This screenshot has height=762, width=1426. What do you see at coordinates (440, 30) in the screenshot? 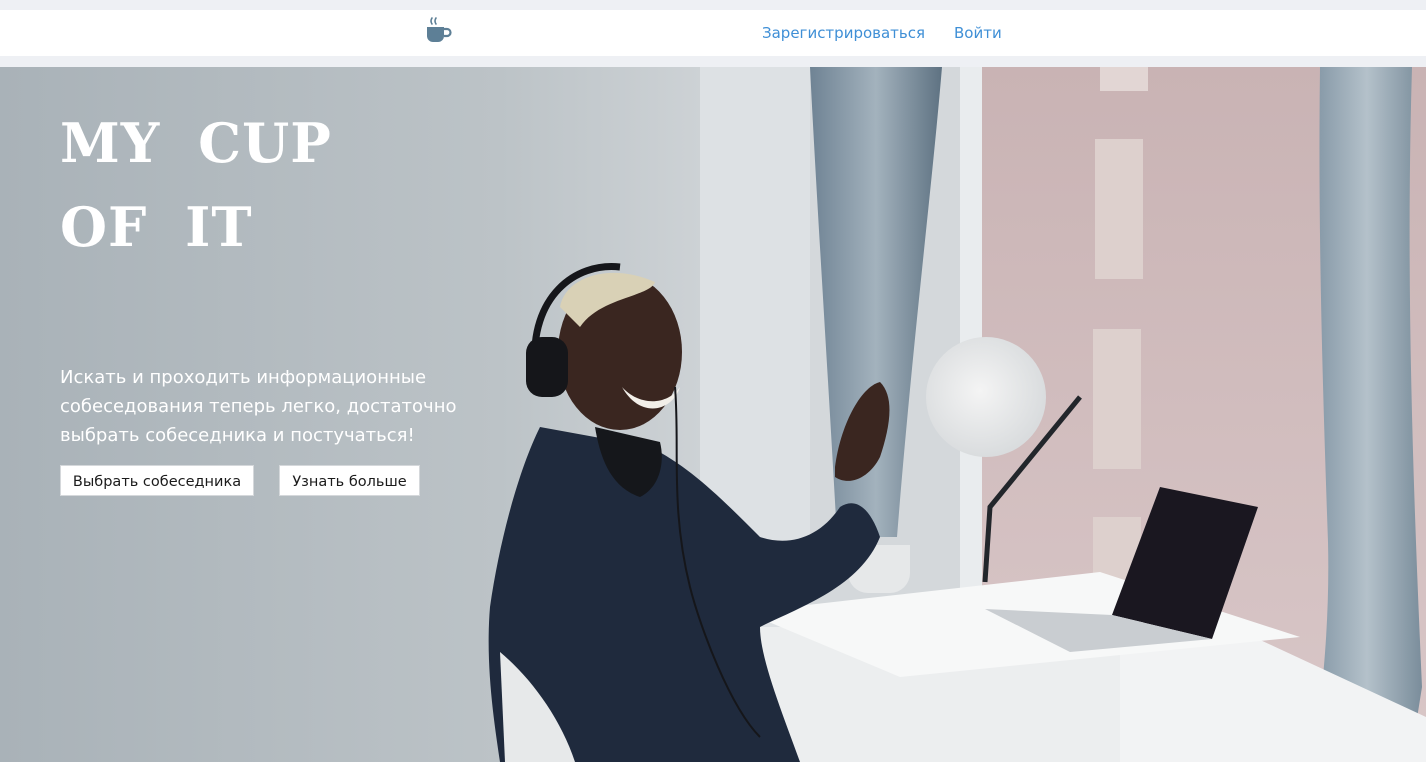
I see `coffee-cup-icon` at bounding box center [440, 30].